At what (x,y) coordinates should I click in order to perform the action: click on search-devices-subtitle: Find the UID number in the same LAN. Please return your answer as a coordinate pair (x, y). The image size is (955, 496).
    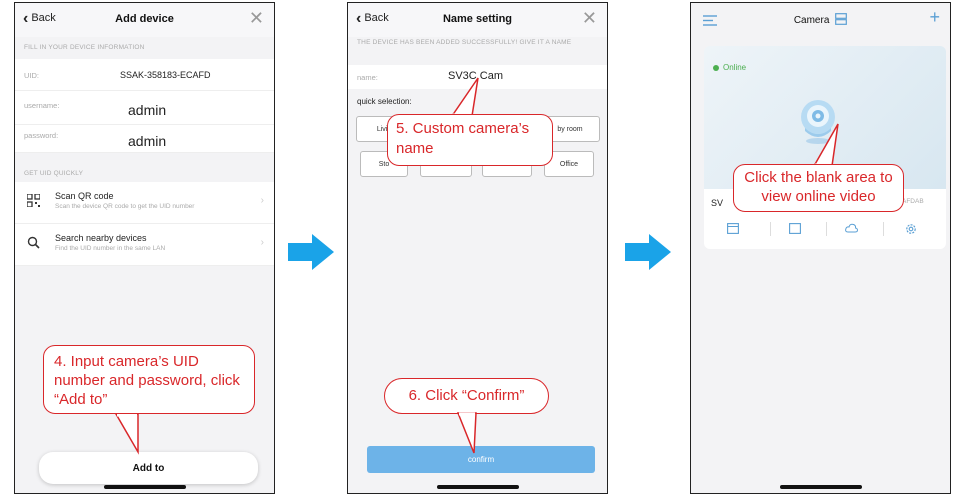
    Looking at the image, I should click on (110, 248).